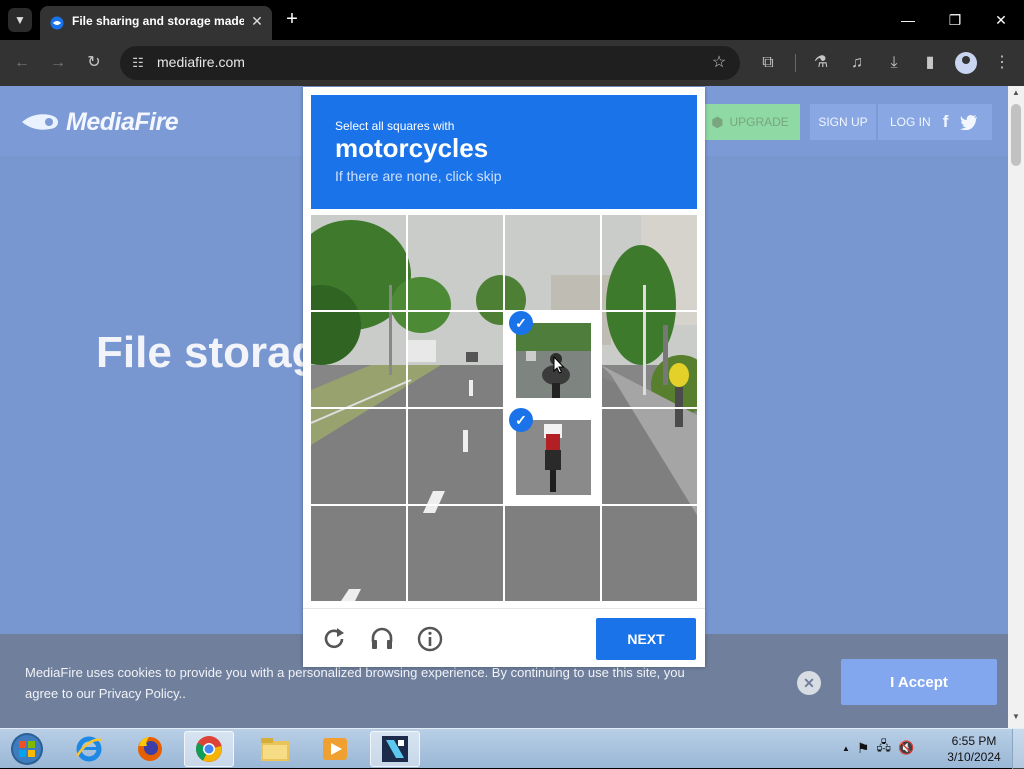 The width and height of the screenshot is (1024, 769). I want to click on scroll-down-arrow-icon: ▼, so click(1016, 718).